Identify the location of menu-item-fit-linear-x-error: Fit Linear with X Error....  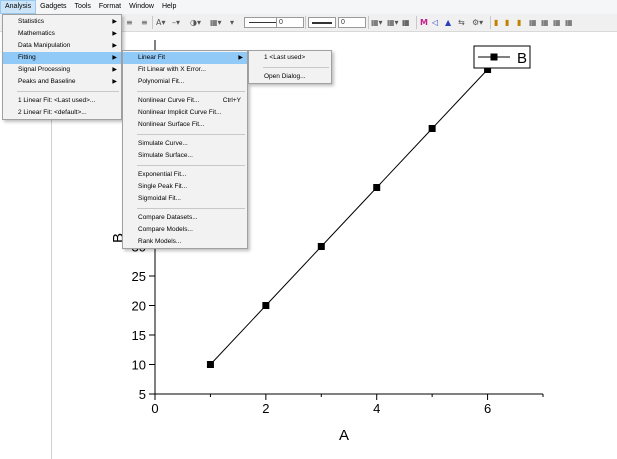
(185, 70).